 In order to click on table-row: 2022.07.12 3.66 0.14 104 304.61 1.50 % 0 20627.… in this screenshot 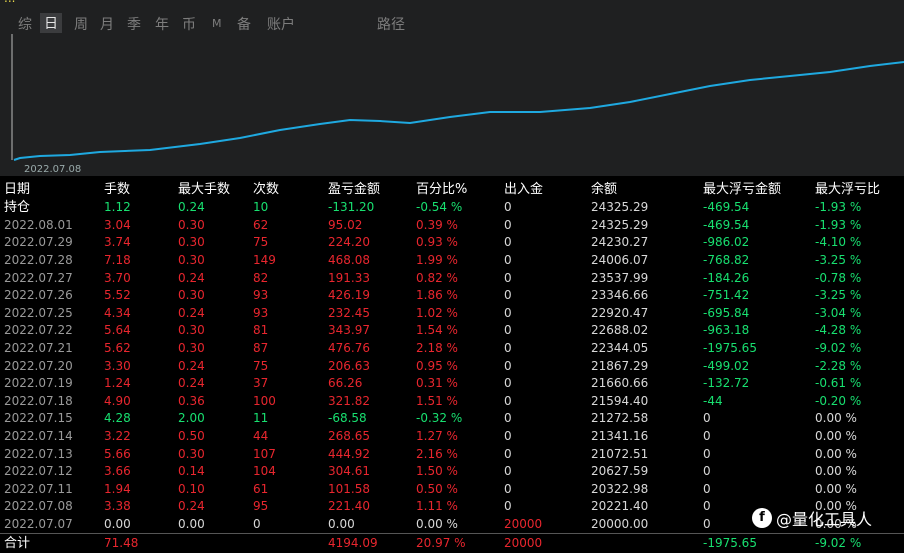, I will do `click(452, 472)`.